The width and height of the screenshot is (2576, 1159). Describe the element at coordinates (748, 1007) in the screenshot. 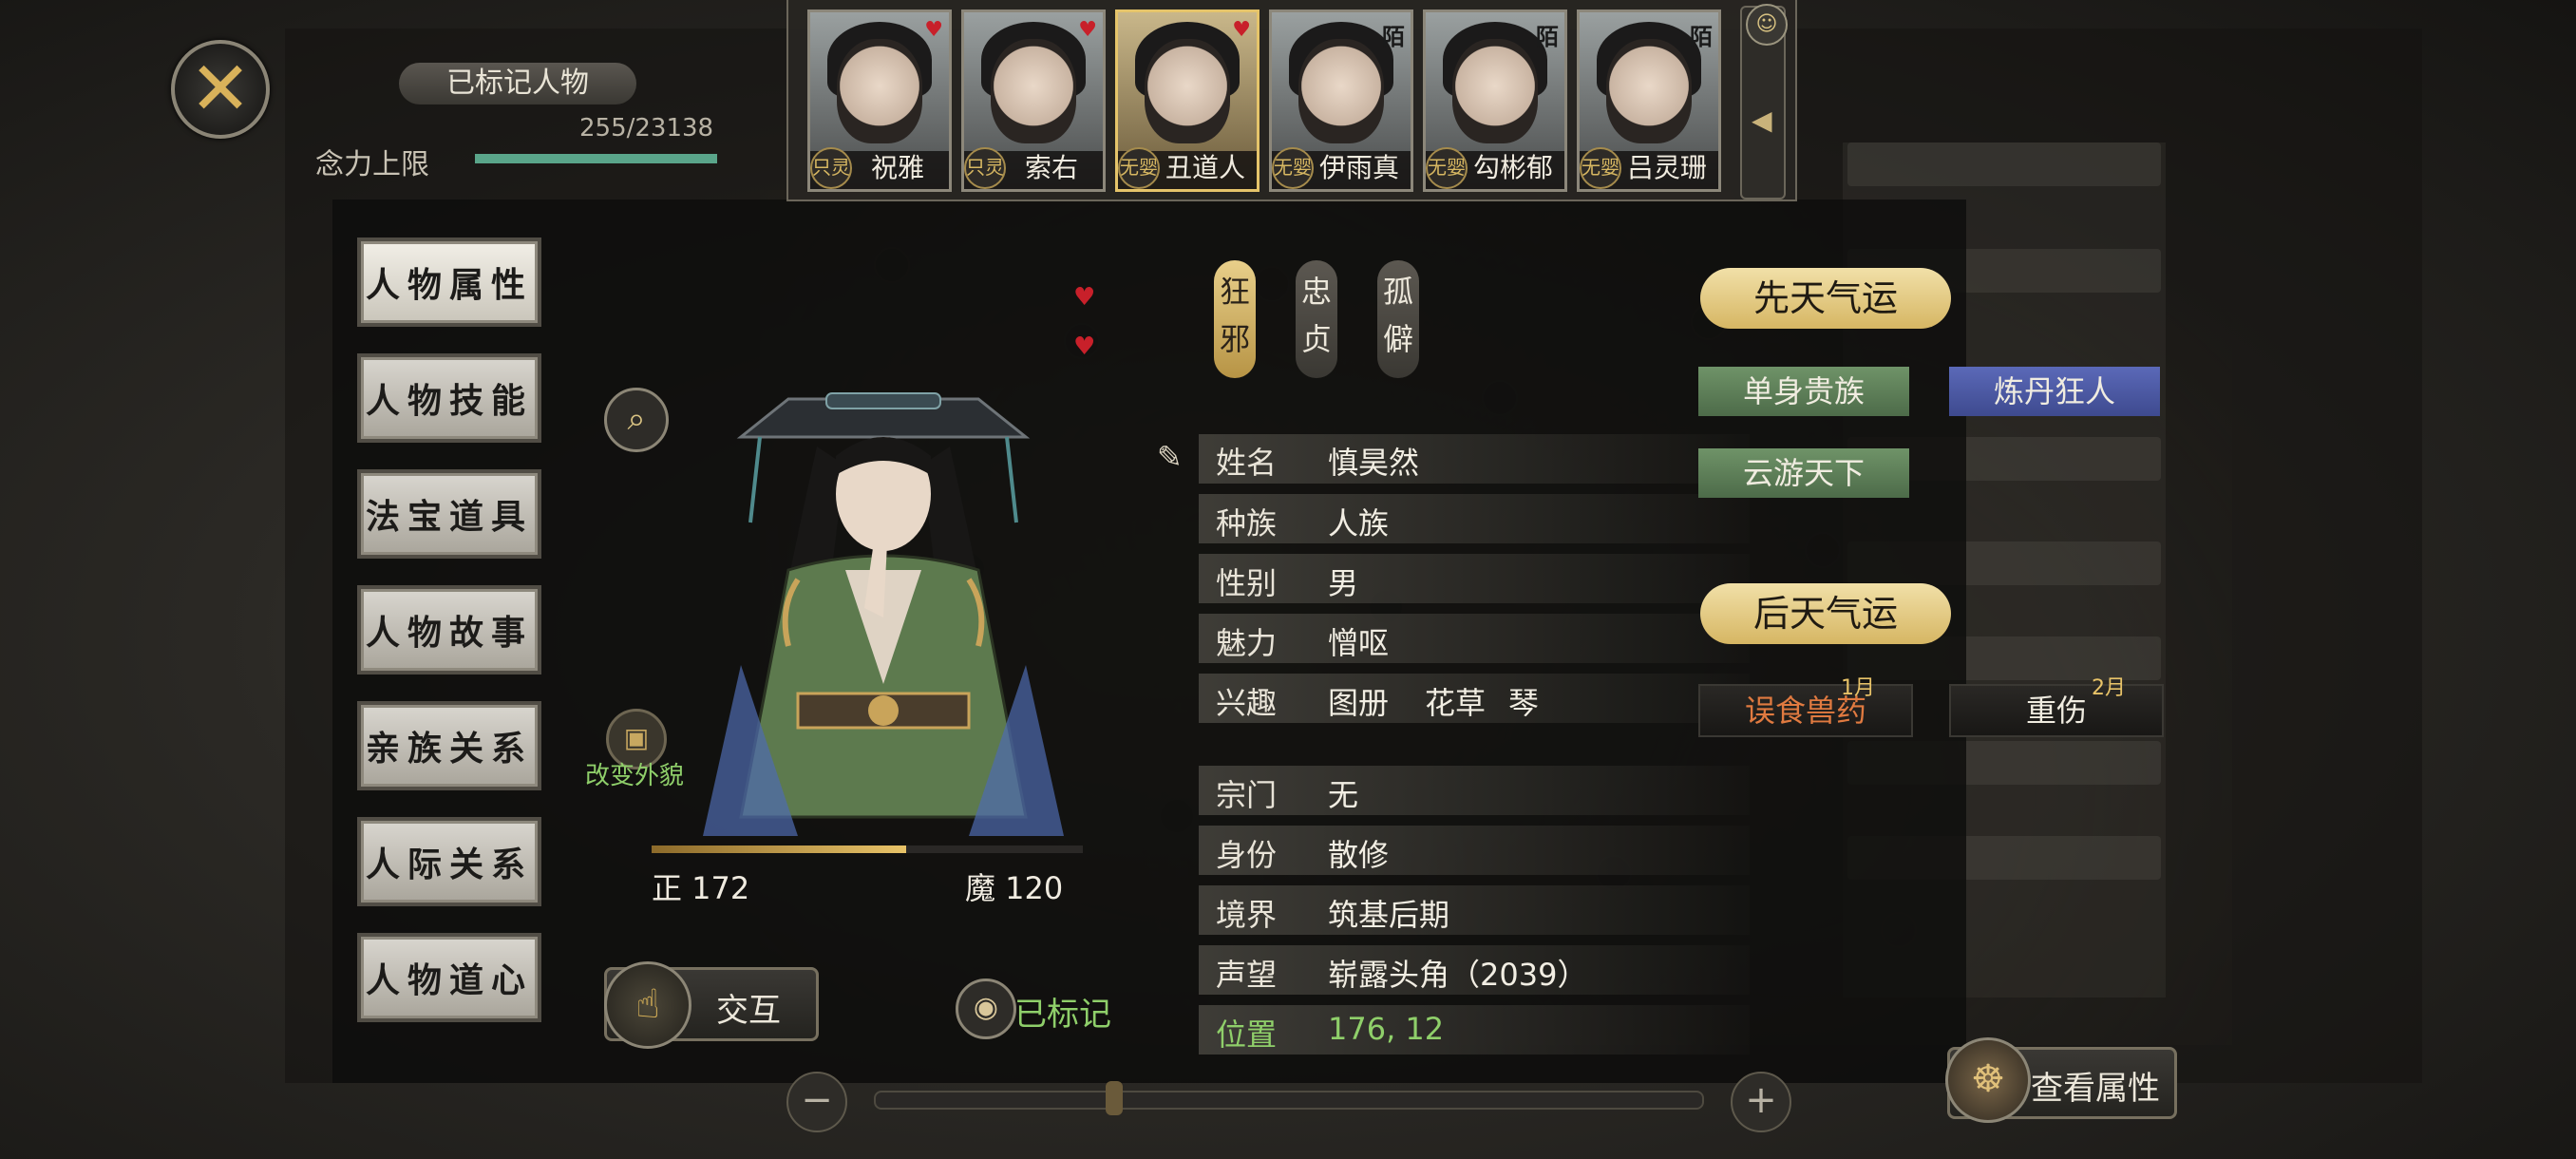

I see `interact-label: 交互` at that location.